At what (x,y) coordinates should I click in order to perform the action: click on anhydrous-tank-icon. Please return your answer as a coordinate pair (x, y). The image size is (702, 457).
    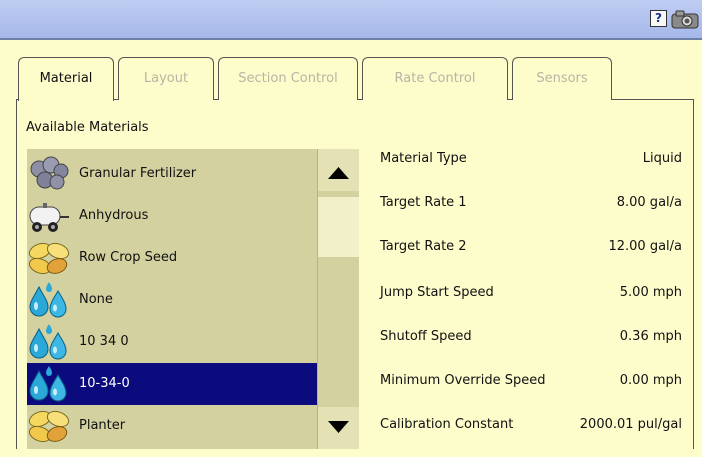
    Looking at the image, I should click on (49, 217).